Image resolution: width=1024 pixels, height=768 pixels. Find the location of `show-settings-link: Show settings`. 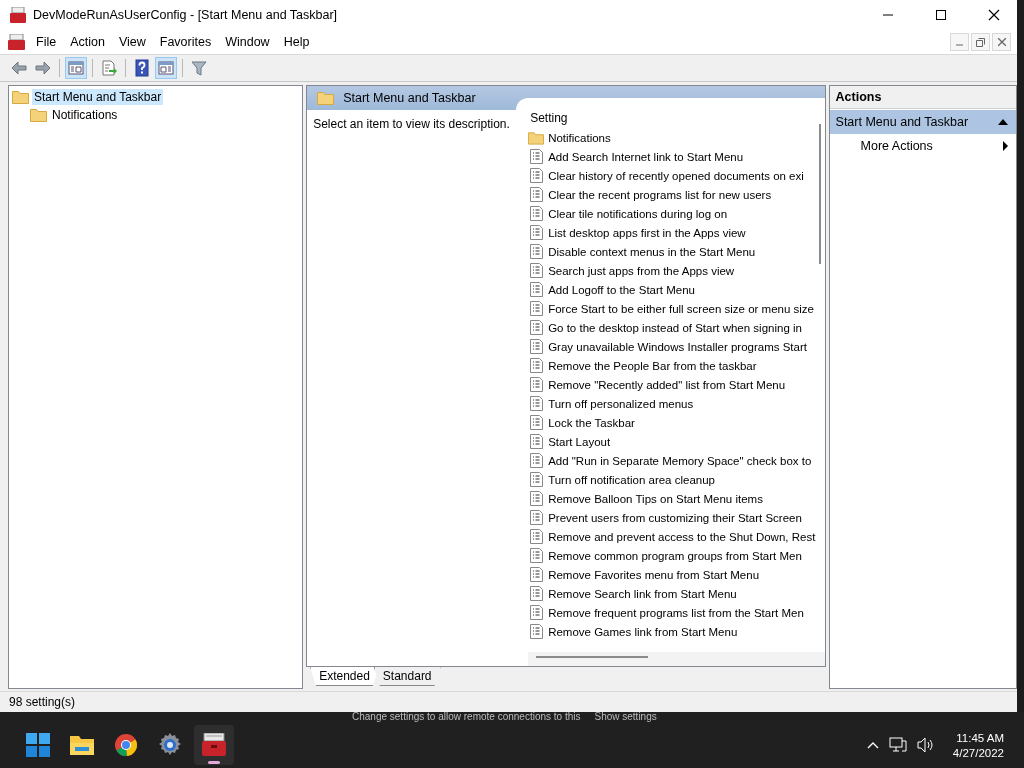

show-settings-link: Show settings is located at coordinates (625, 717).